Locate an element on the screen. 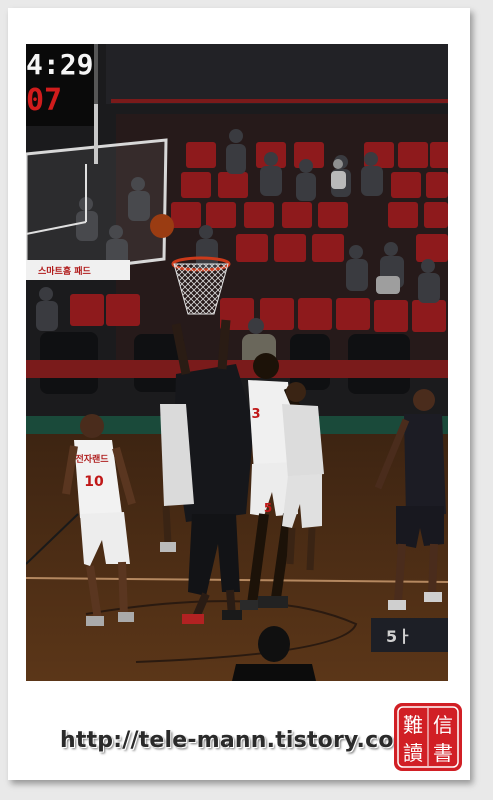  shot-clock: 4:29 07 is located at coordinates (62, 85).